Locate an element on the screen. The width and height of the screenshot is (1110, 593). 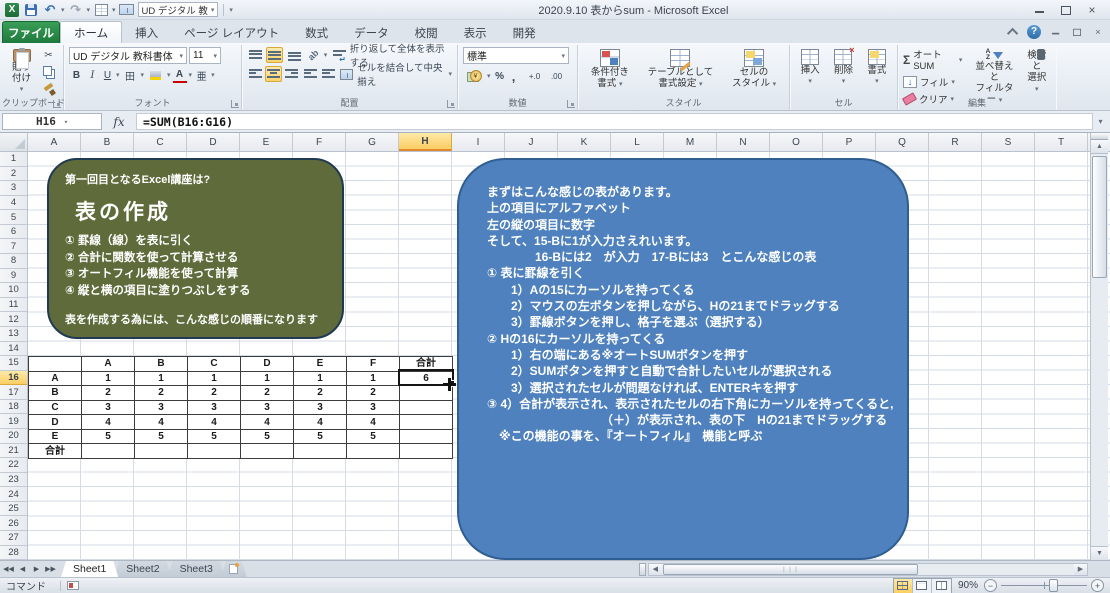
zoom-handle is located at coordinates (1054, 585).